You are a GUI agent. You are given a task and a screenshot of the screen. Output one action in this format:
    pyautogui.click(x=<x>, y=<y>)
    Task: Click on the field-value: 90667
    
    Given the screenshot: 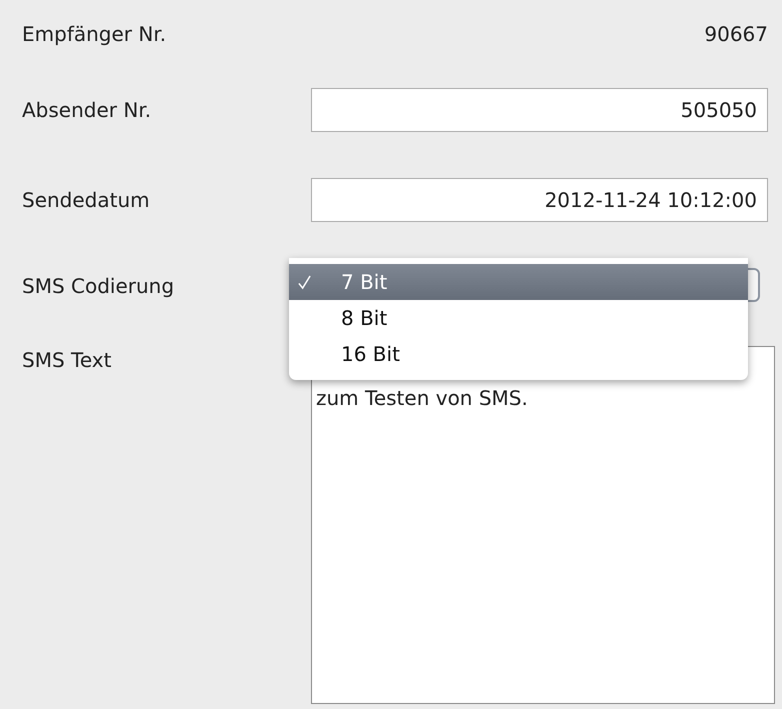 What is the action you would take?
    pyautogui.click(x=735, y=34)
    